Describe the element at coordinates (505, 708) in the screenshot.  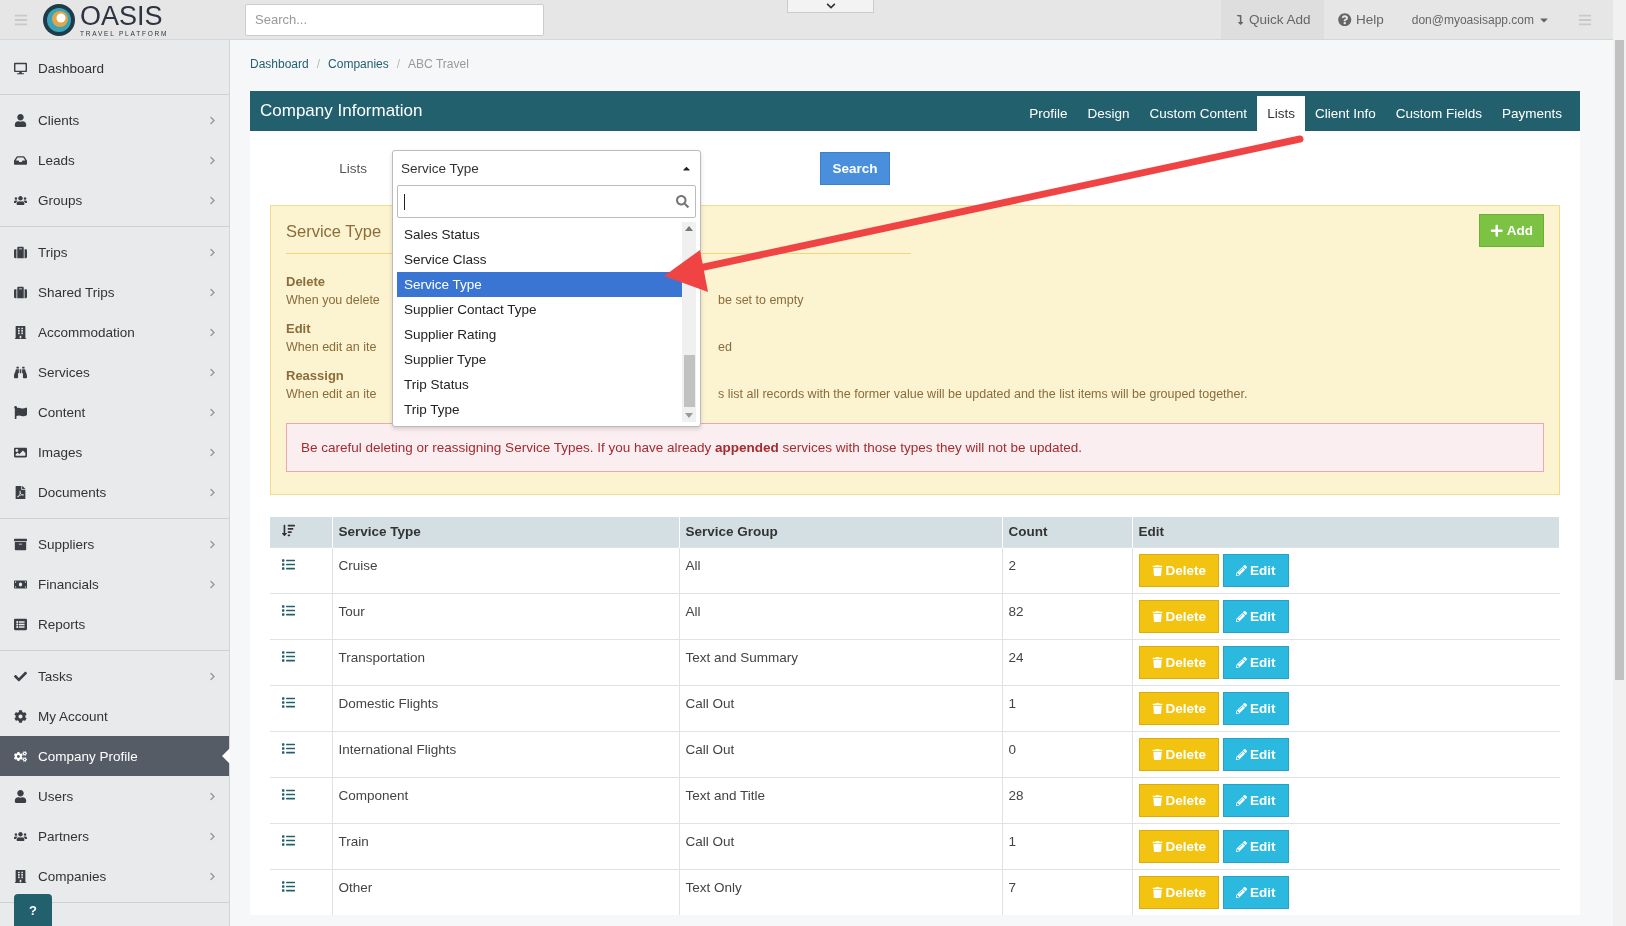
I see `table-cell: Domestic Flights` at that location.